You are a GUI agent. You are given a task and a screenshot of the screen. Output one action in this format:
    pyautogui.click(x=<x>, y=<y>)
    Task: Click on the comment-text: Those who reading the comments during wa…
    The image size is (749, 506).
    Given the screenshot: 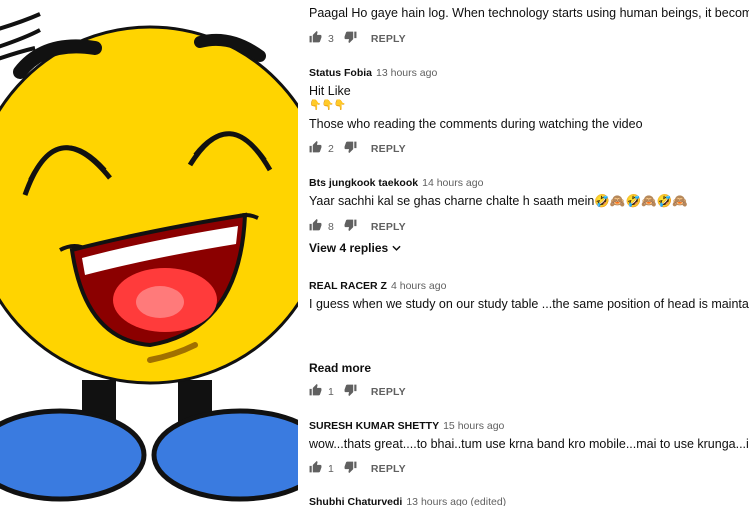 What is the action you would take?
    pyautogui.click(x=476, y=124)
    